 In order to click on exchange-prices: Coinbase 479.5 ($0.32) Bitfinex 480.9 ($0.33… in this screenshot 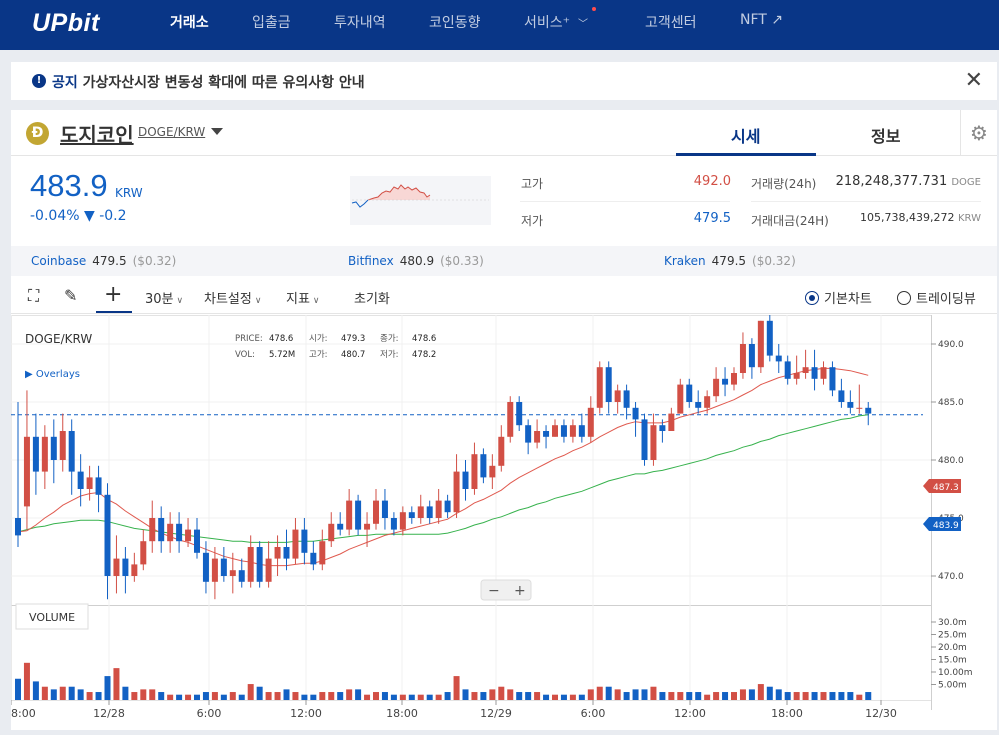, I will do `click(504, 261)`.